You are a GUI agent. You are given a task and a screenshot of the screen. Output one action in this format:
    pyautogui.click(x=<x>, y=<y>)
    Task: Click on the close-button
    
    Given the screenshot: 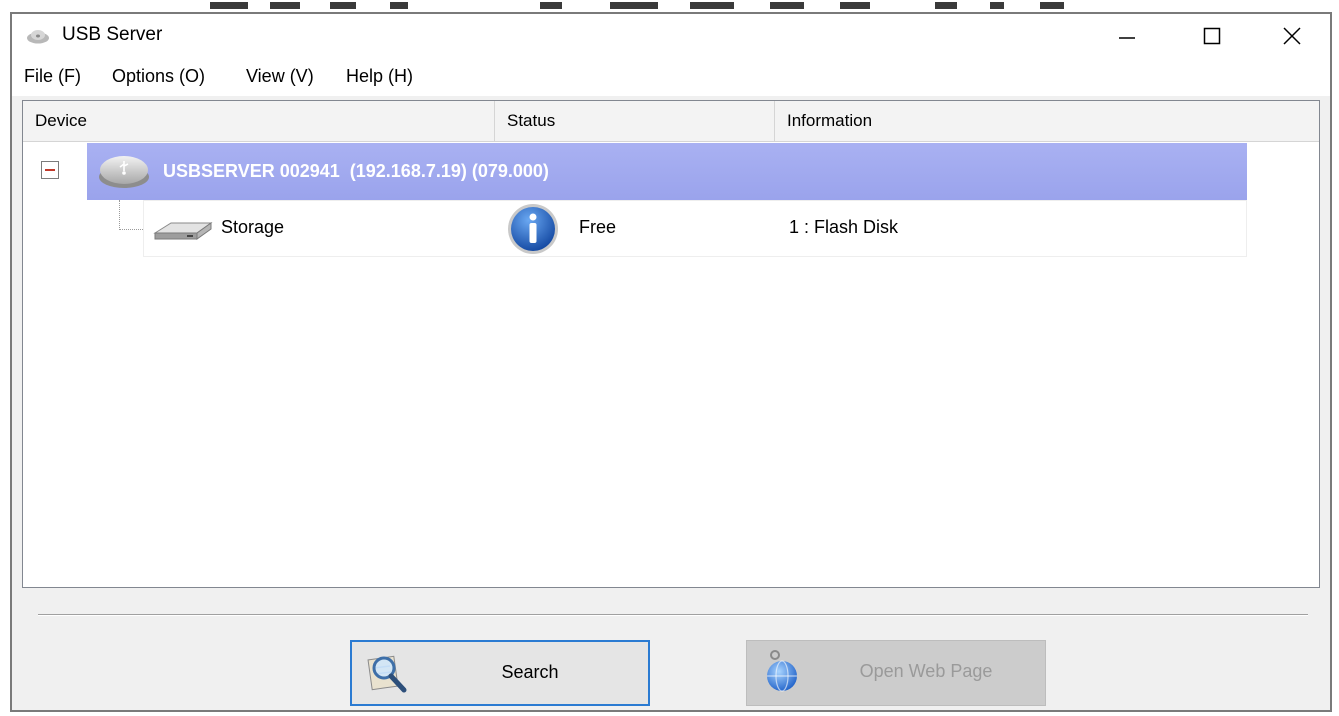 What is the action you would take?
    pyautogui.click(x=1292, y=36)
    